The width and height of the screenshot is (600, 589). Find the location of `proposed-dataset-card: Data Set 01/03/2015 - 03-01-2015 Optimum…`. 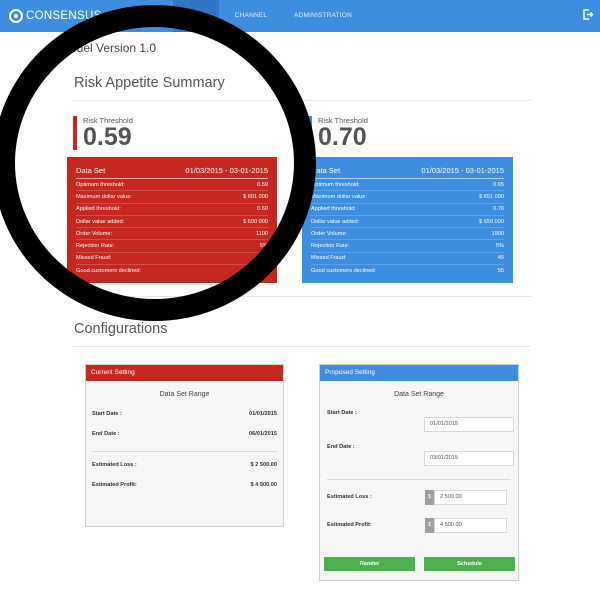

proposed-dataset-card: Data Set 01/03/2015 - 03-01-2015 Optimum… is located at coordinates (407, 220).